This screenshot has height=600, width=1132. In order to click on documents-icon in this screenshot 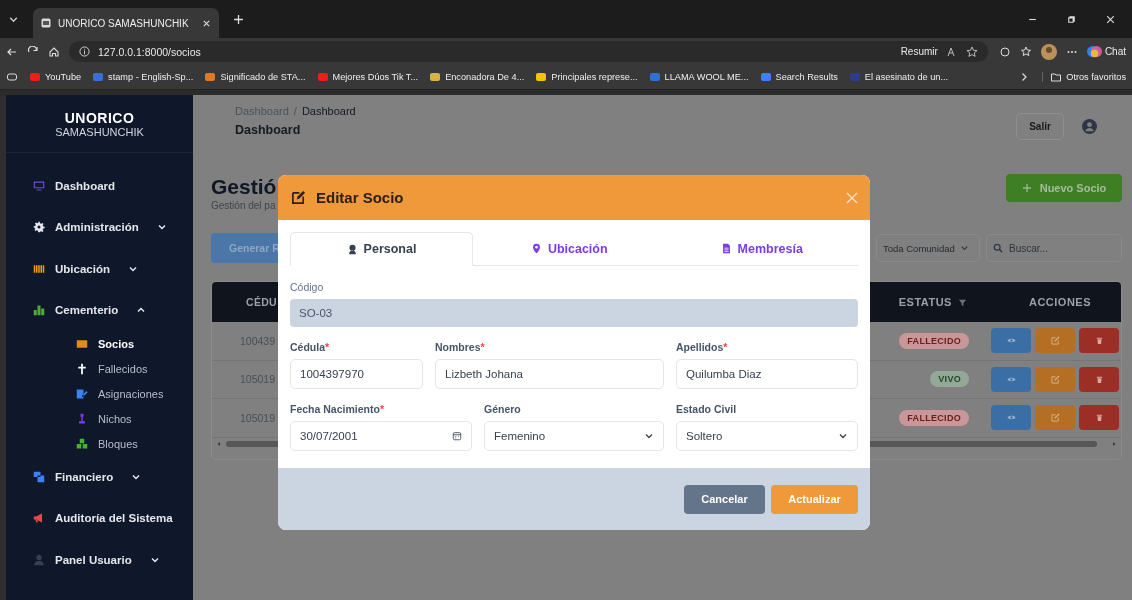, I will do `click(39, 476)`.